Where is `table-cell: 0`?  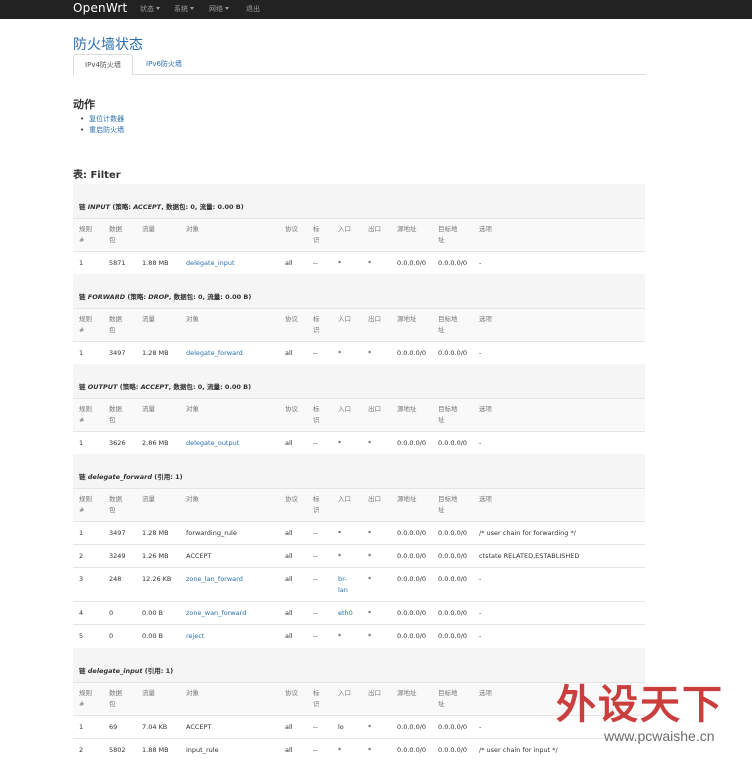 table-cell: 0 is located at coordinates (111, 613).